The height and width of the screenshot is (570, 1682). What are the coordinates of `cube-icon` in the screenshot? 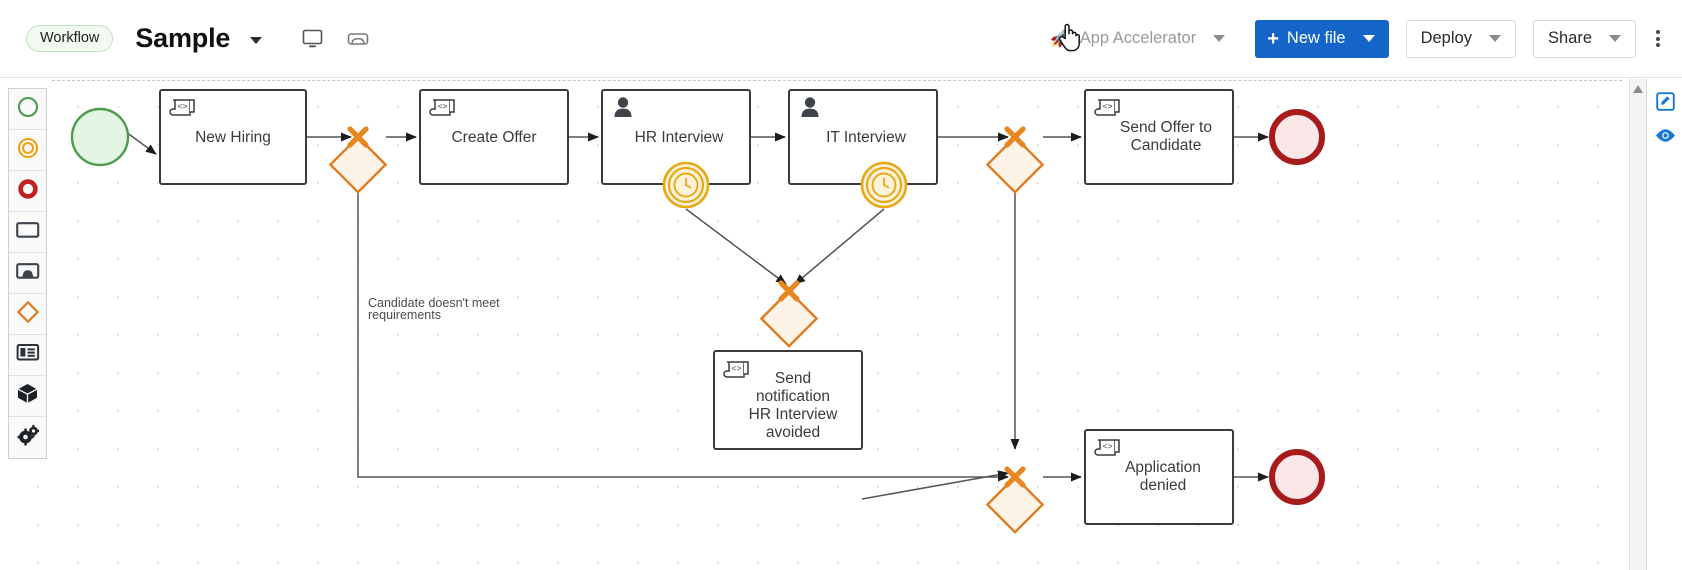 It's located at (27, 396).